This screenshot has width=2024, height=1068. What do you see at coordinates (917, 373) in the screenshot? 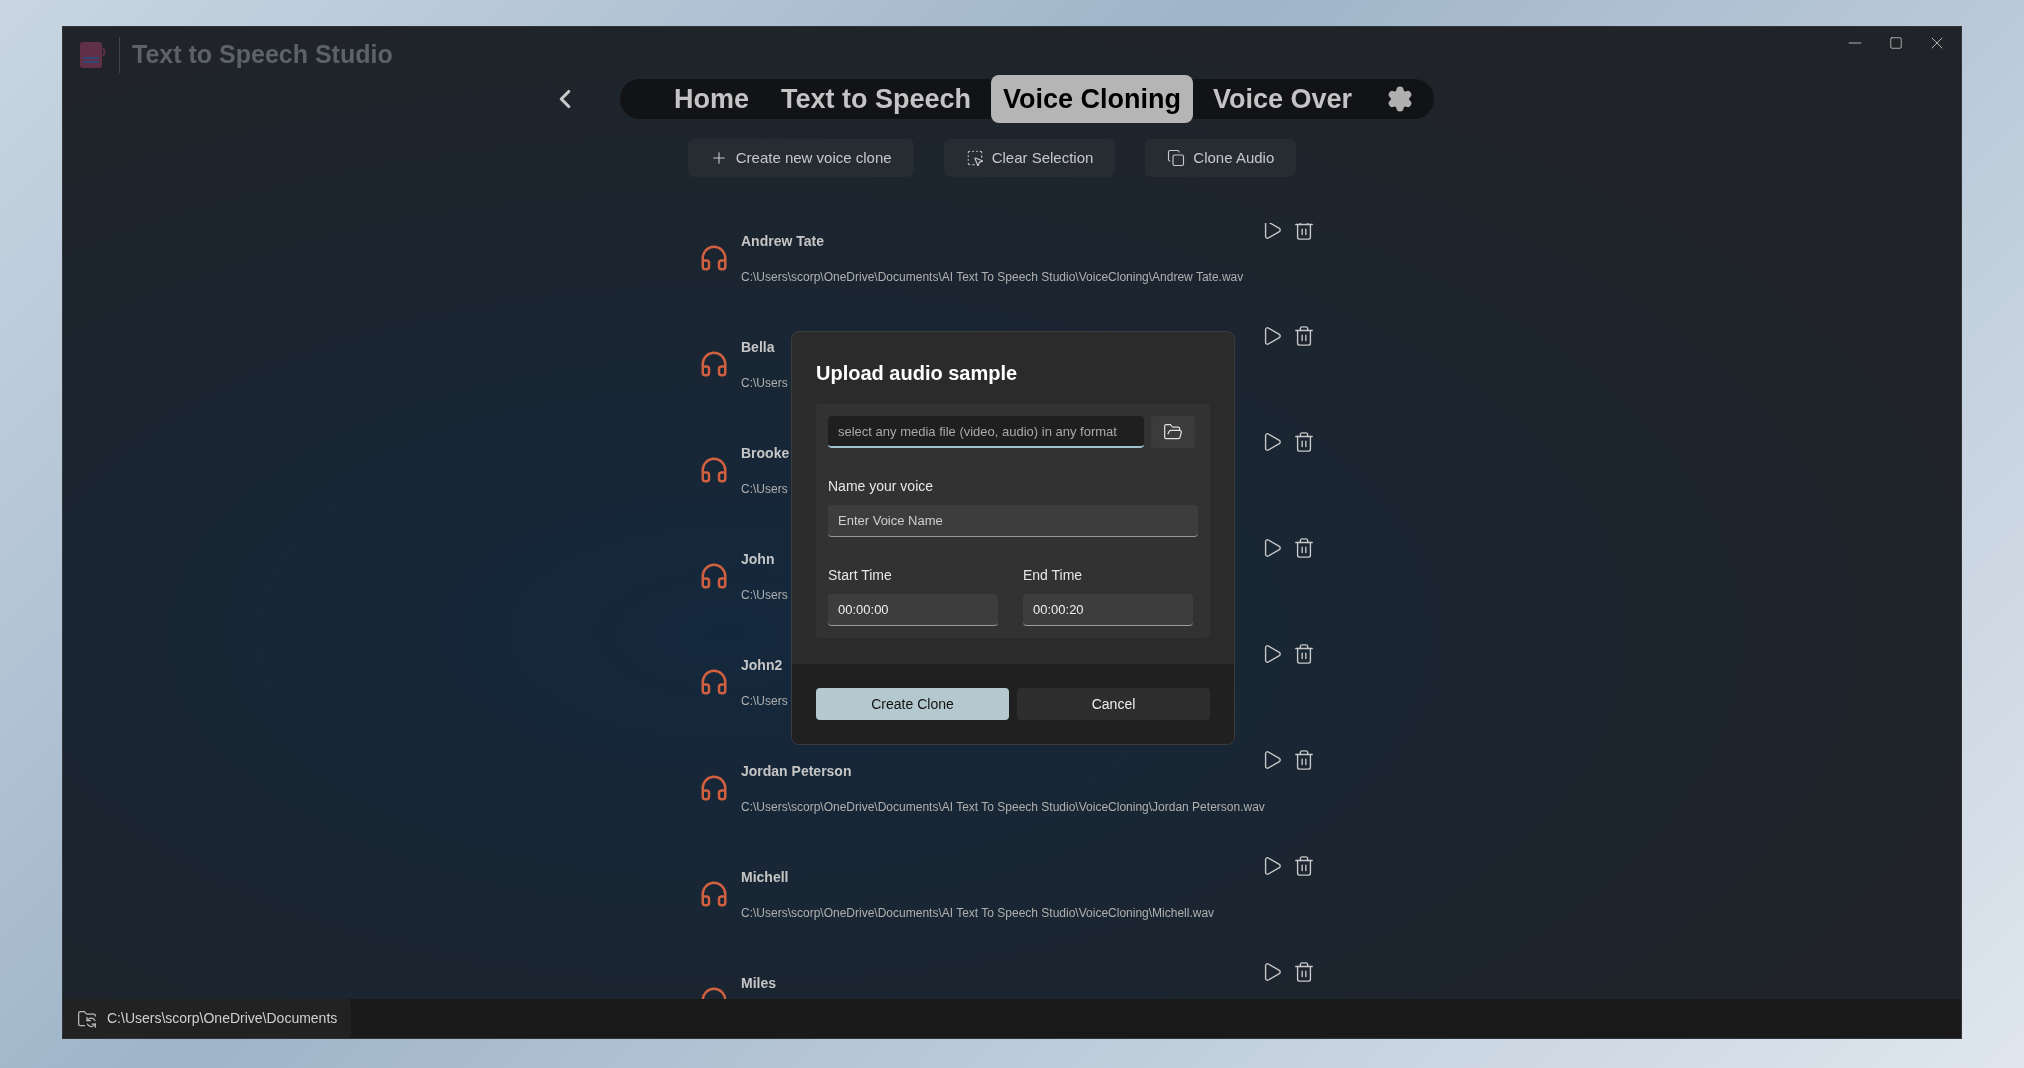
I see `dialog-title: Upload audio sample` at bounding box center [917, 373].